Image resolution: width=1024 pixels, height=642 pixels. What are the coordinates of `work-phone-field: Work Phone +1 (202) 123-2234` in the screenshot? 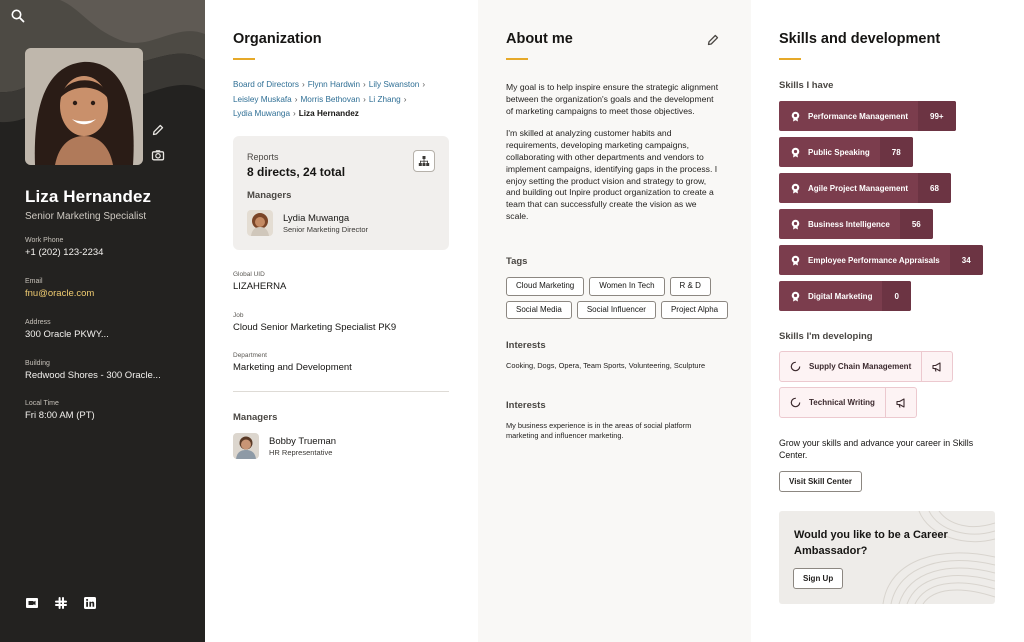 It's located at (64, 247).